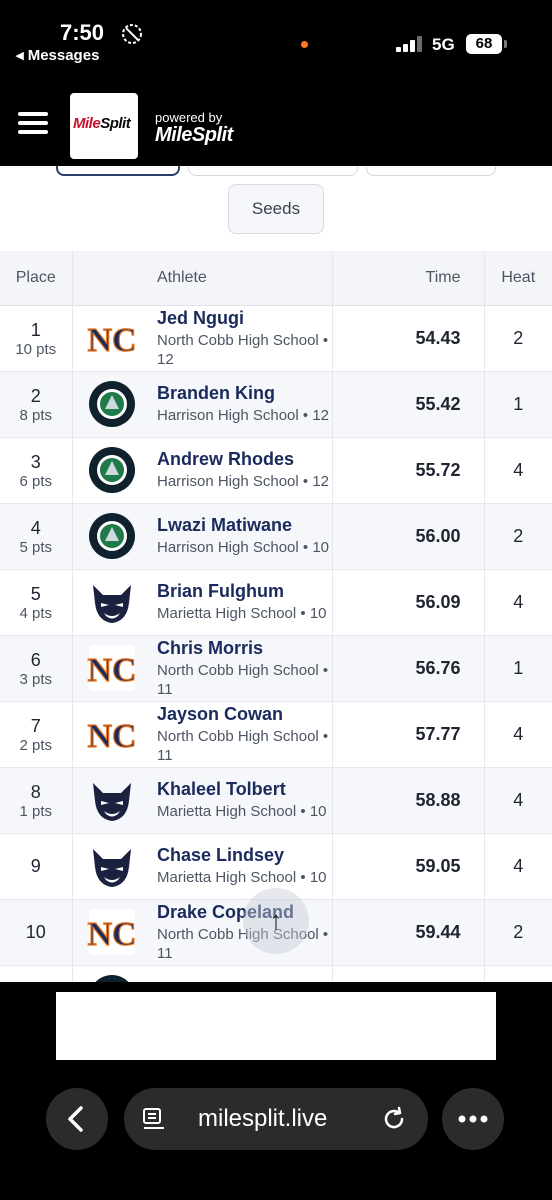  I want to click on athlete-name-link: Khaleel Tolbert, so click(244, 789).